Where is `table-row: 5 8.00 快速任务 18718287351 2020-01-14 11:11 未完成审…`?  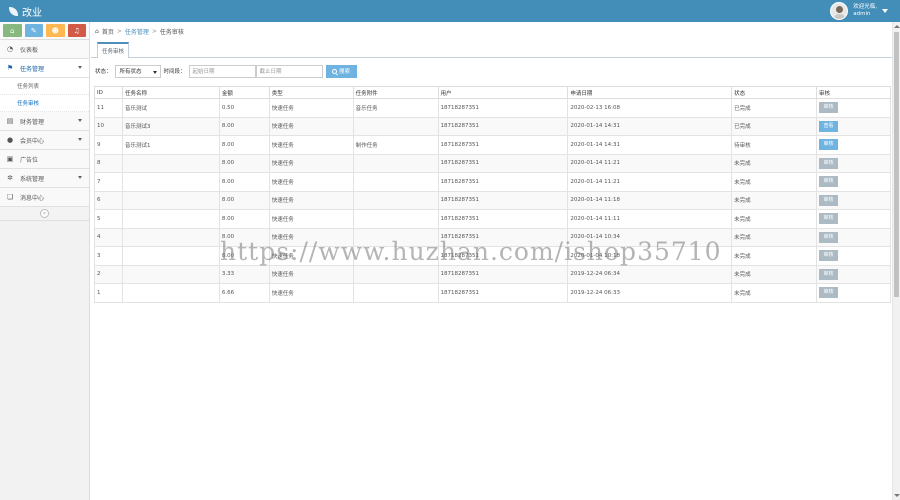 table-row: 5 8.00 快速任务 18718287351 2020-01-14 11:11 未完成审… is located at coordinates (492, 219).